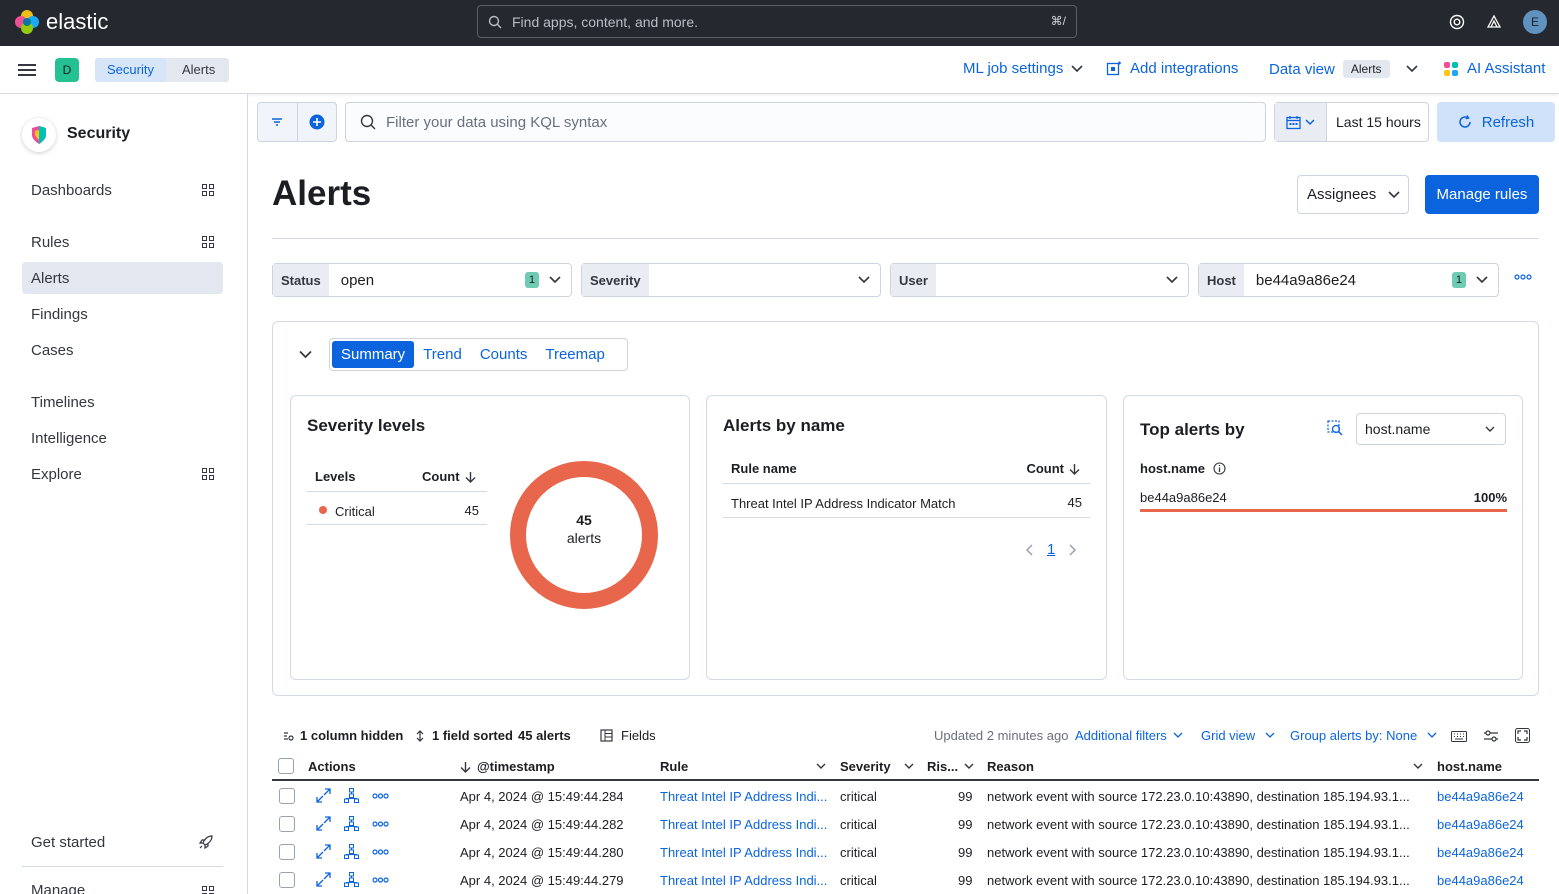  What do you see at coordinates (1522, 735) in the screenshot?
I see `fullscreen-icon` at bounding box center [1522, 735].